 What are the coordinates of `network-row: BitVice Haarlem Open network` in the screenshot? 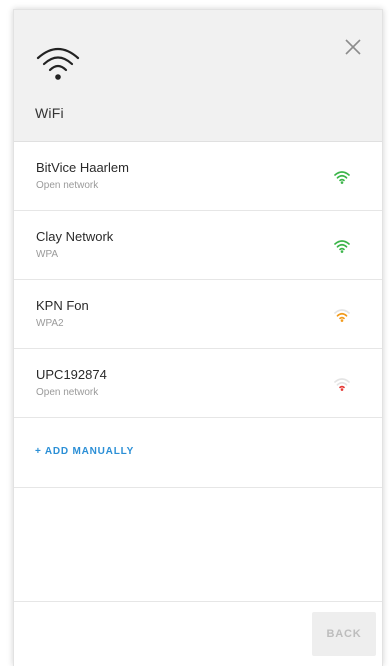 It's located at (198, 176).